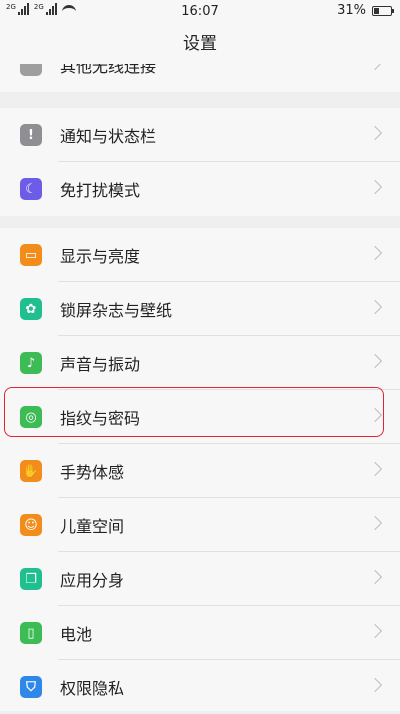  I want to click on settings-item-label: 免打扰模式, so click(100, 190).